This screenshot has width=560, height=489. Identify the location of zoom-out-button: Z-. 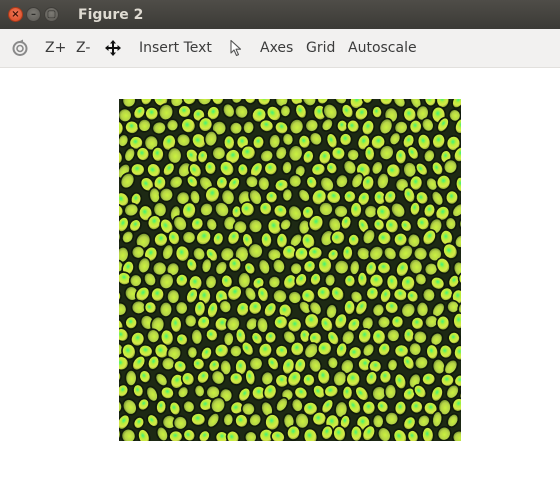
(83, 48).